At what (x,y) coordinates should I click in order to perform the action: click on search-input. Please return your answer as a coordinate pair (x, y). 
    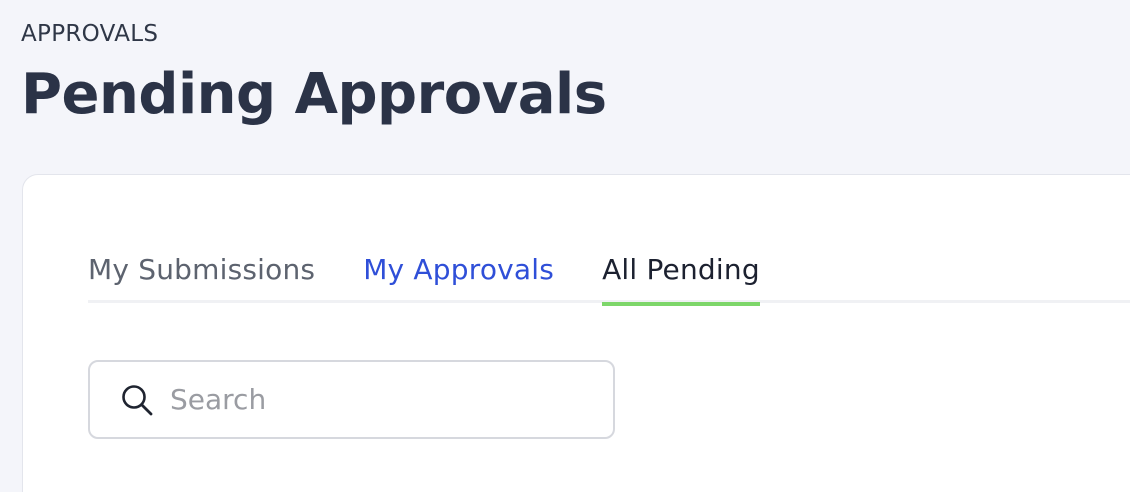
    Looking at the image, I should click on (380, 399).